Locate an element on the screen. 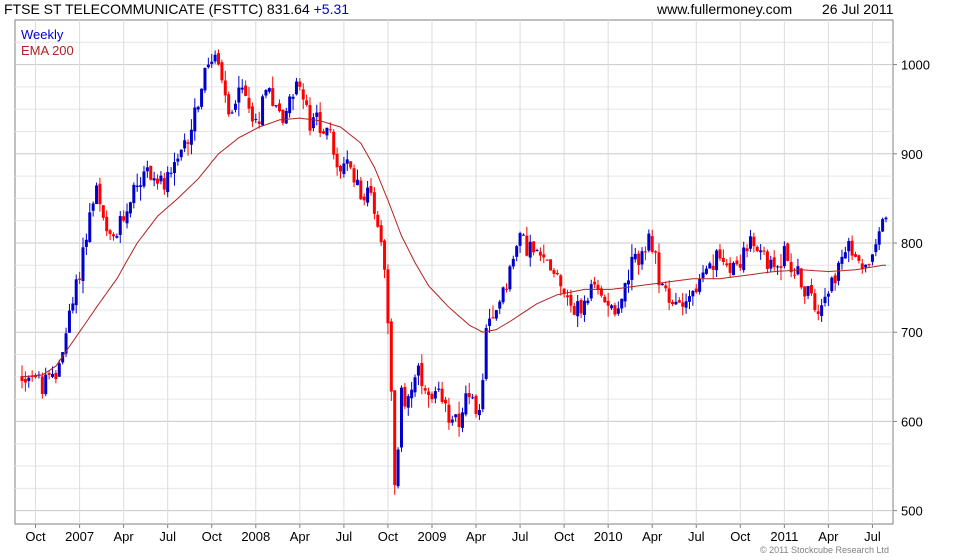 The image size is (980, 560). x-tick-label: Apr is located at coordinates (124, 536).